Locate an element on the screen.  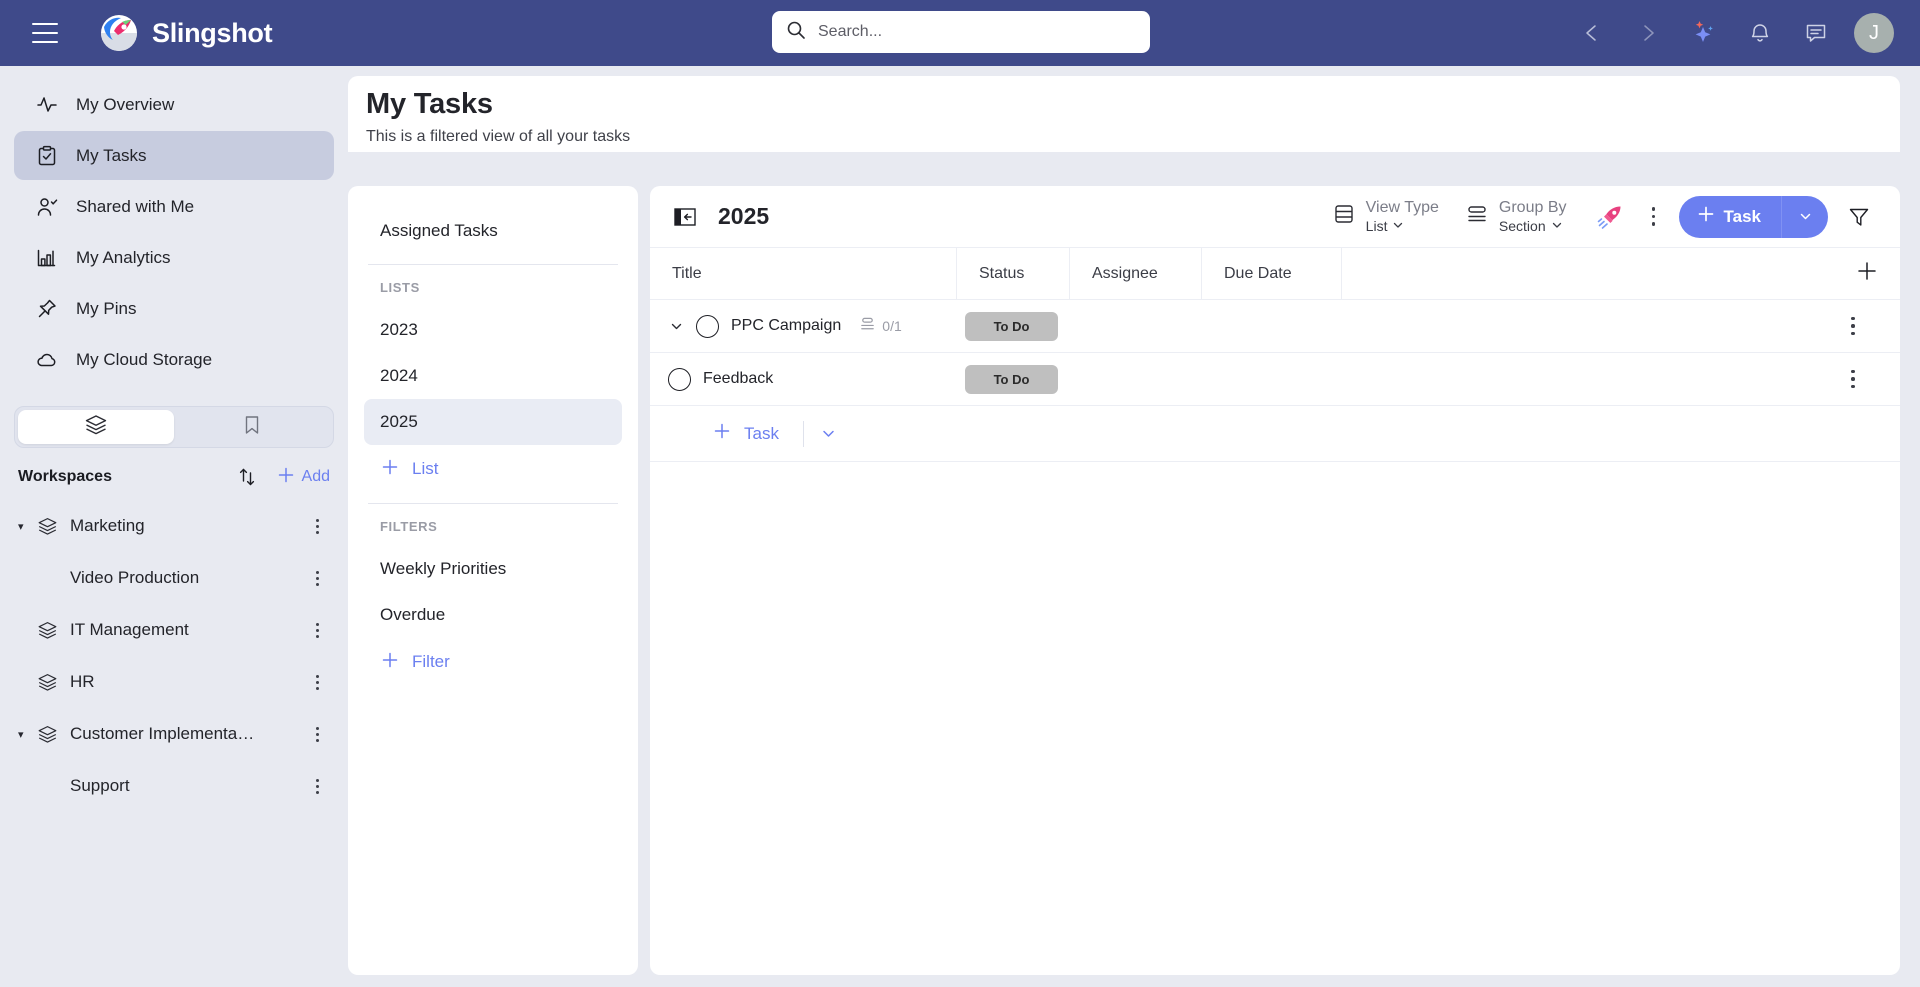
workspaces-header: Workspaces Add is located at coordinates (174, 477).